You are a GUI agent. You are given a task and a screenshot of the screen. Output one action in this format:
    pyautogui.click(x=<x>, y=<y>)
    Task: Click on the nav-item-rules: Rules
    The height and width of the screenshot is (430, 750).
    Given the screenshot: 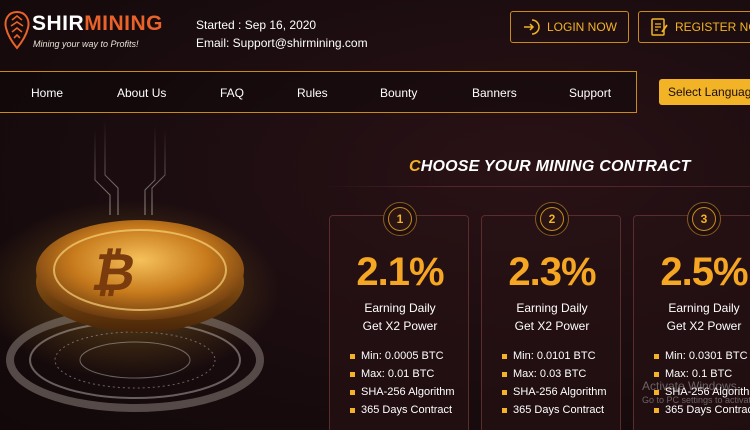 What is the action you would take?
    pyautogui.click(x=312, y=93)
    